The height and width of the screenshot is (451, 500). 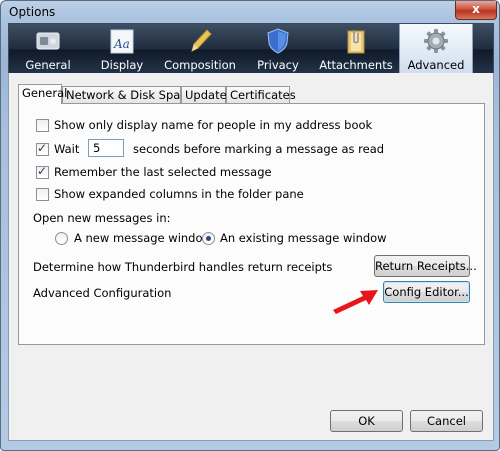 What do you see at coordinates (163, 172) in the screenshot?
I see `remember-last-label: Remember the last selected message` at bounding box center [163, 172].